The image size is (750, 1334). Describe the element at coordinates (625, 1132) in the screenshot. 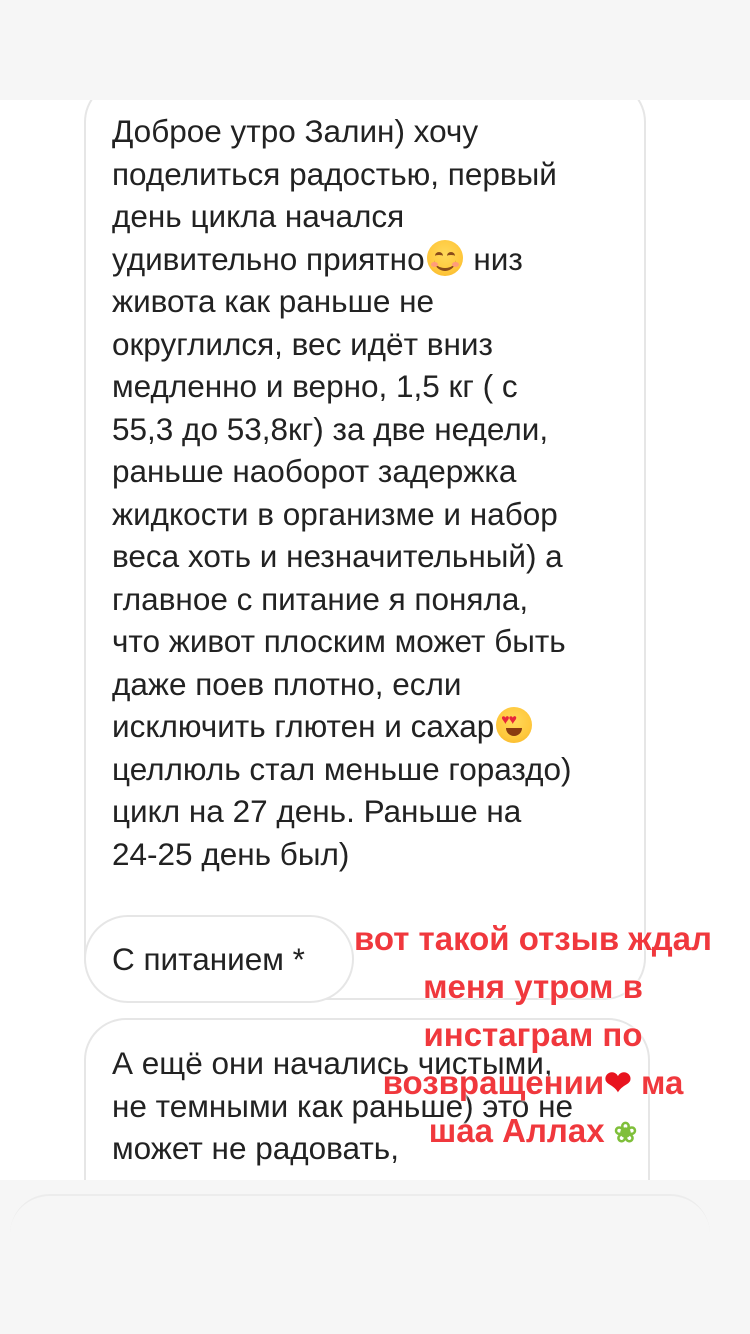

I see `herb-icon: ❀` at that location.